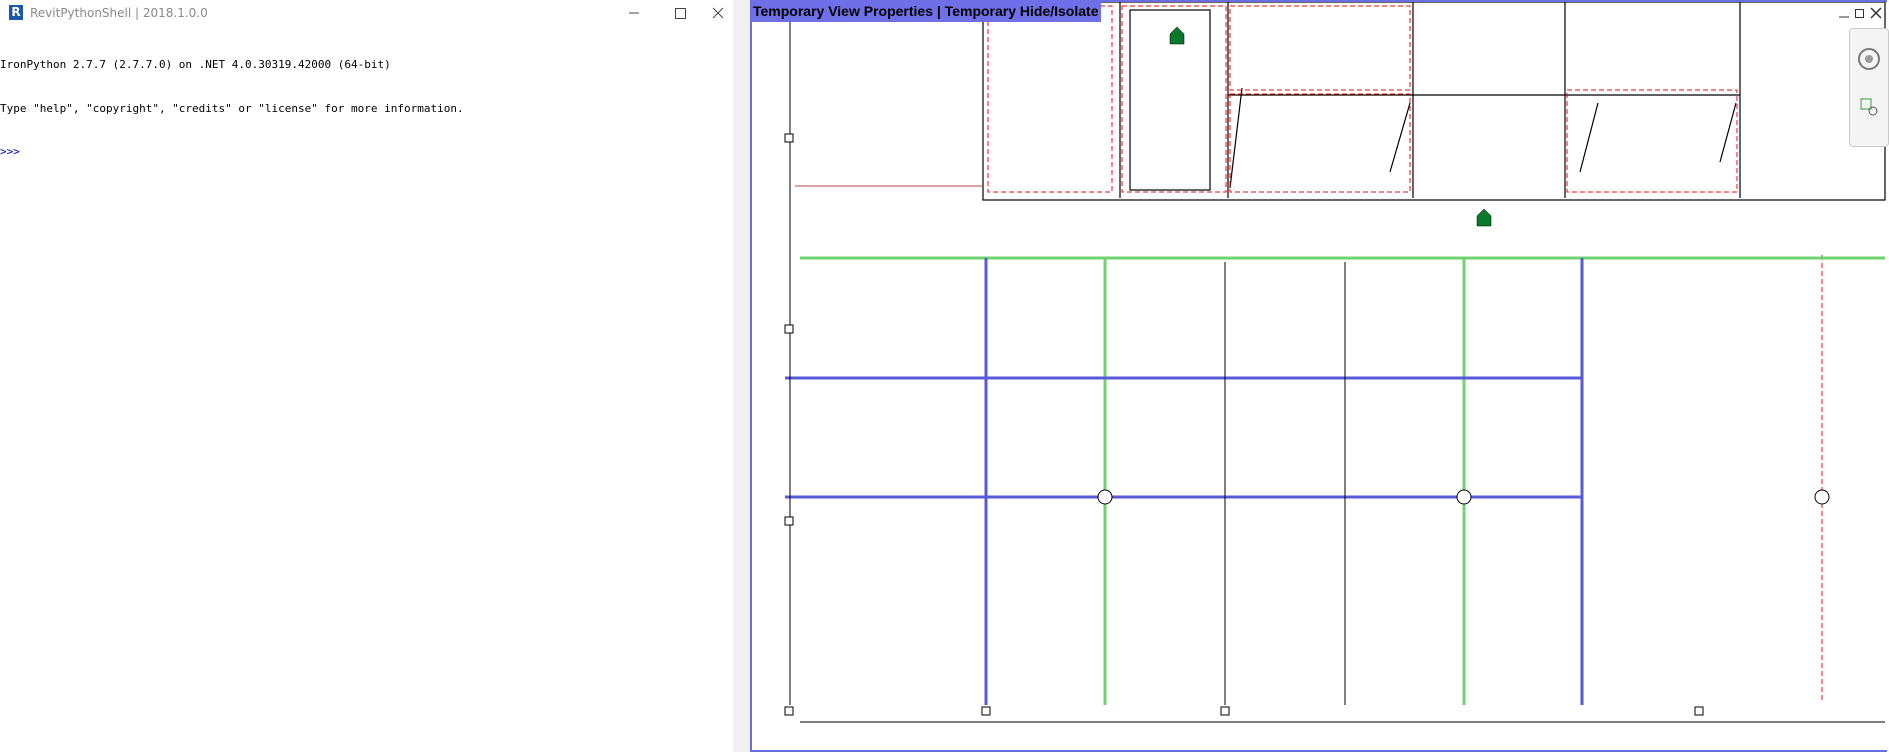 Image resolution: width=1889 pixels, height=752 pixels. Describe the element at coordinates (741, 376) in the screenshot. I see `window-splitter` at that location.